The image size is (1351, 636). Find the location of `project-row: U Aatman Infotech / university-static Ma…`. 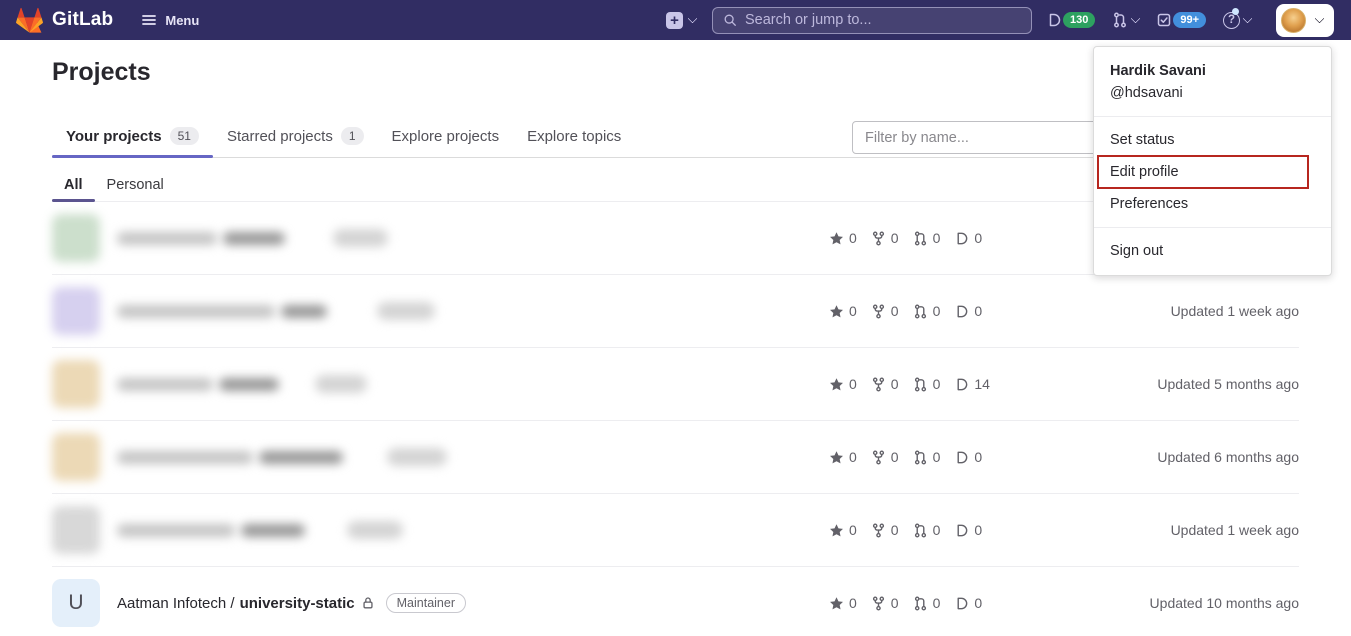

project-row: U Aatman Infotech / university-static Ma… is located at coordinates (675, 601).